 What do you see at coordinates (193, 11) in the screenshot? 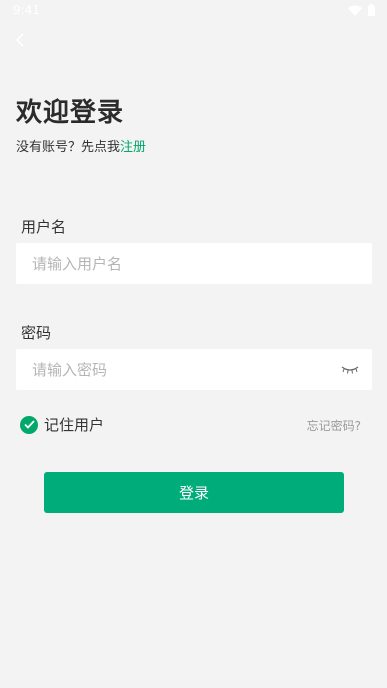
I see `status-bar: 9:41` at bounding box center [193, 11].